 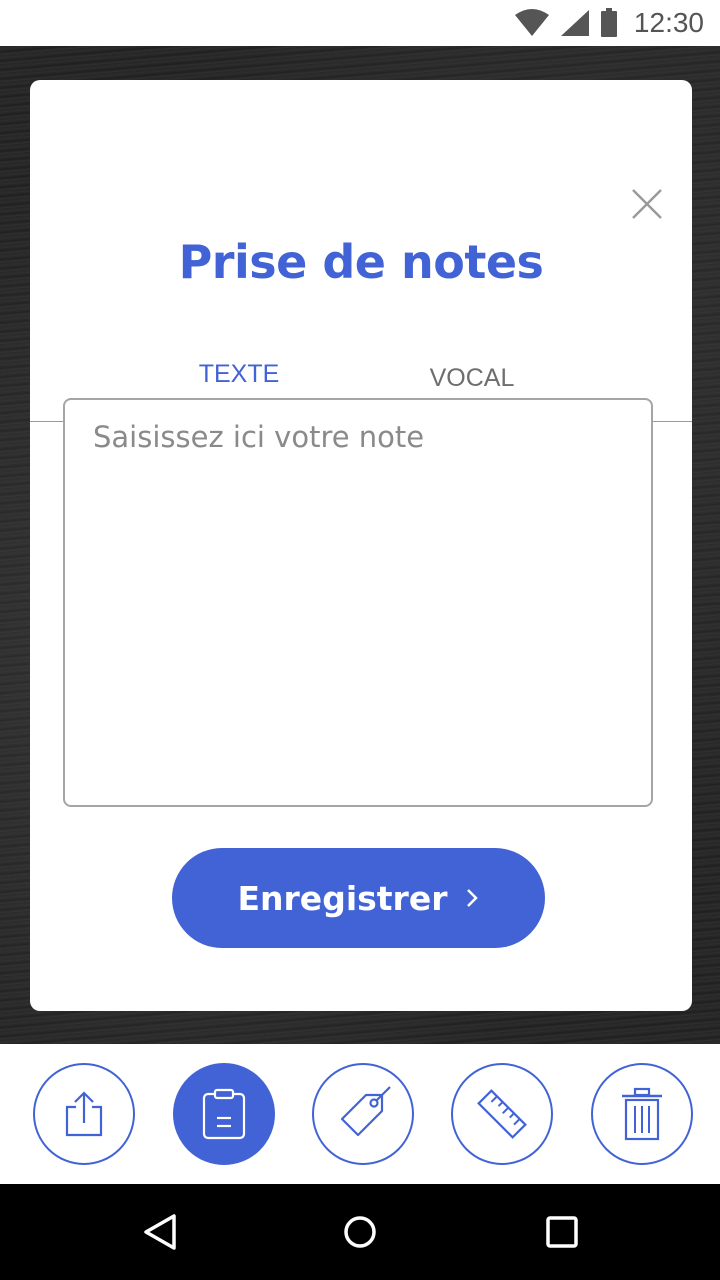 I want to click on tab-texte: TEXTE, so click(x=239, y=374).